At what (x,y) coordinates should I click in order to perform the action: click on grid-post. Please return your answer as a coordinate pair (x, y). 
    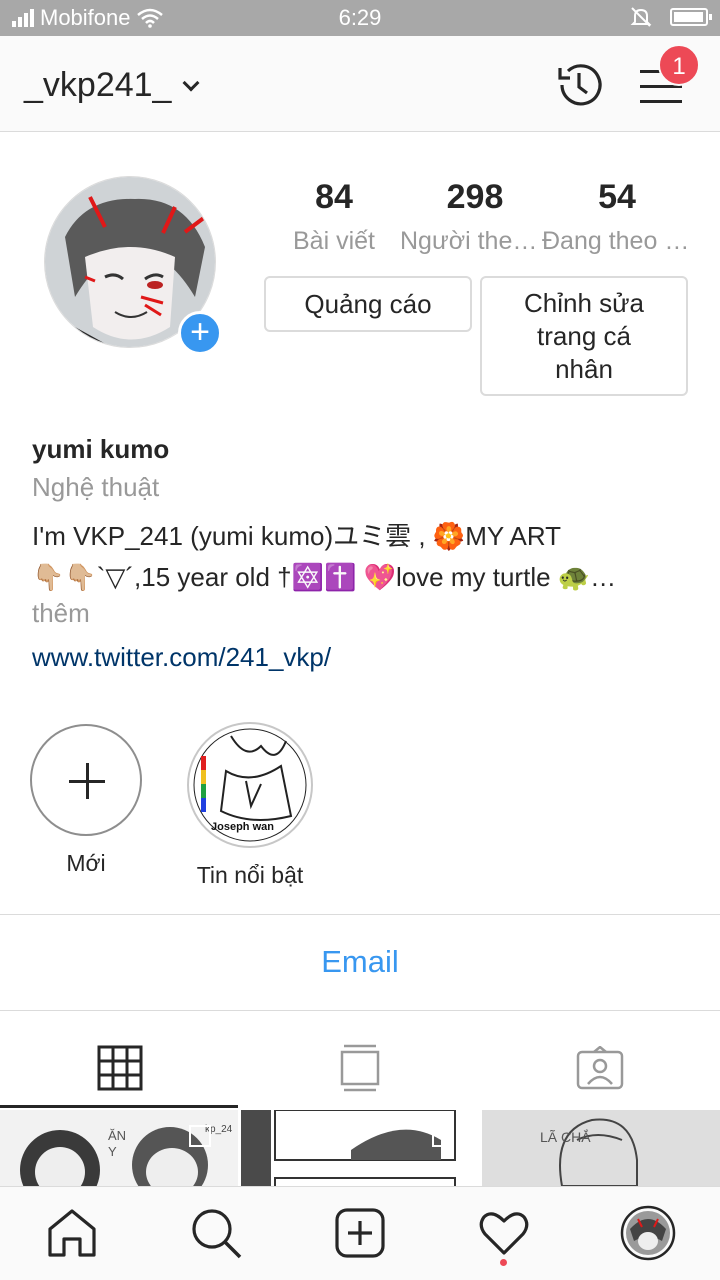
    Looking at the image, I should click on (360, 1148).